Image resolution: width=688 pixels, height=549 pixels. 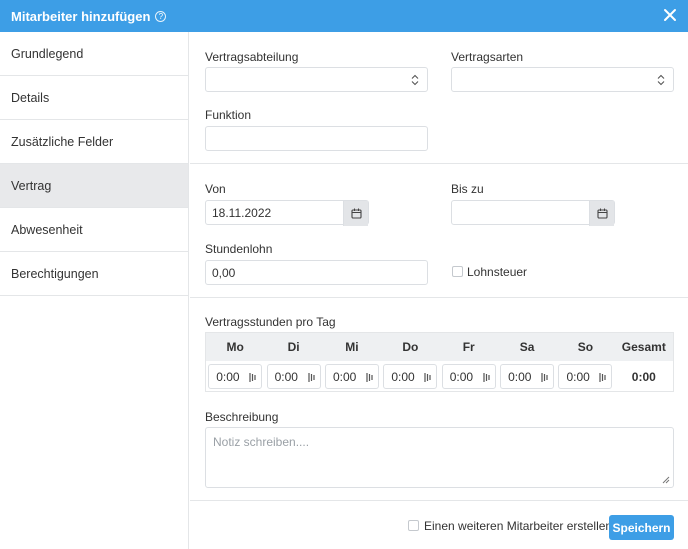 What do you see at coordinates (242, 212) in the screenshot?
I see `von-value: 18.11.2022` at bounding box center [242, 212].